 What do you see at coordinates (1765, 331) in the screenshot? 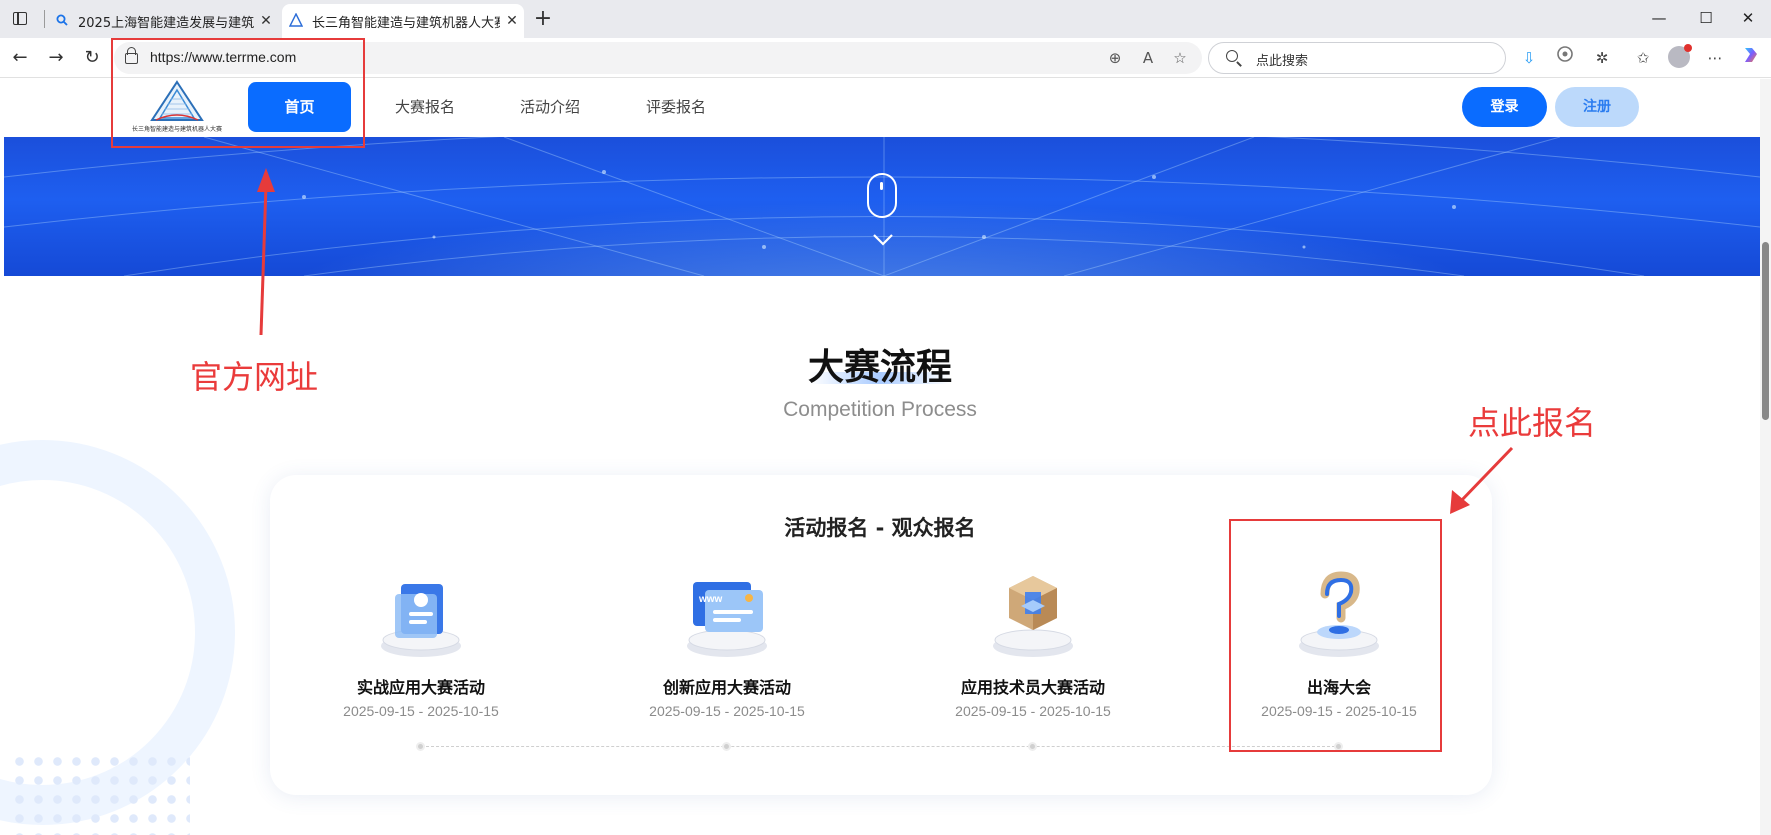
I see `scrollbar-thumb` at bounding box center [1765, 331].